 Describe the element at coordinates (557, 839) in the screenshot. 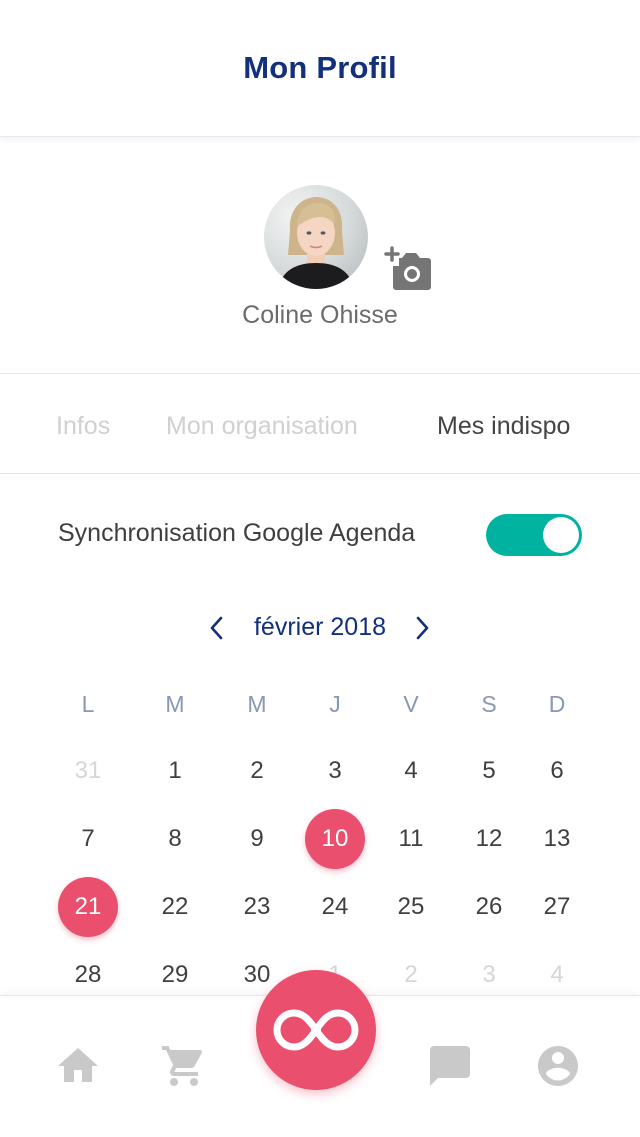

I see `calendar-day: 13` at that location.